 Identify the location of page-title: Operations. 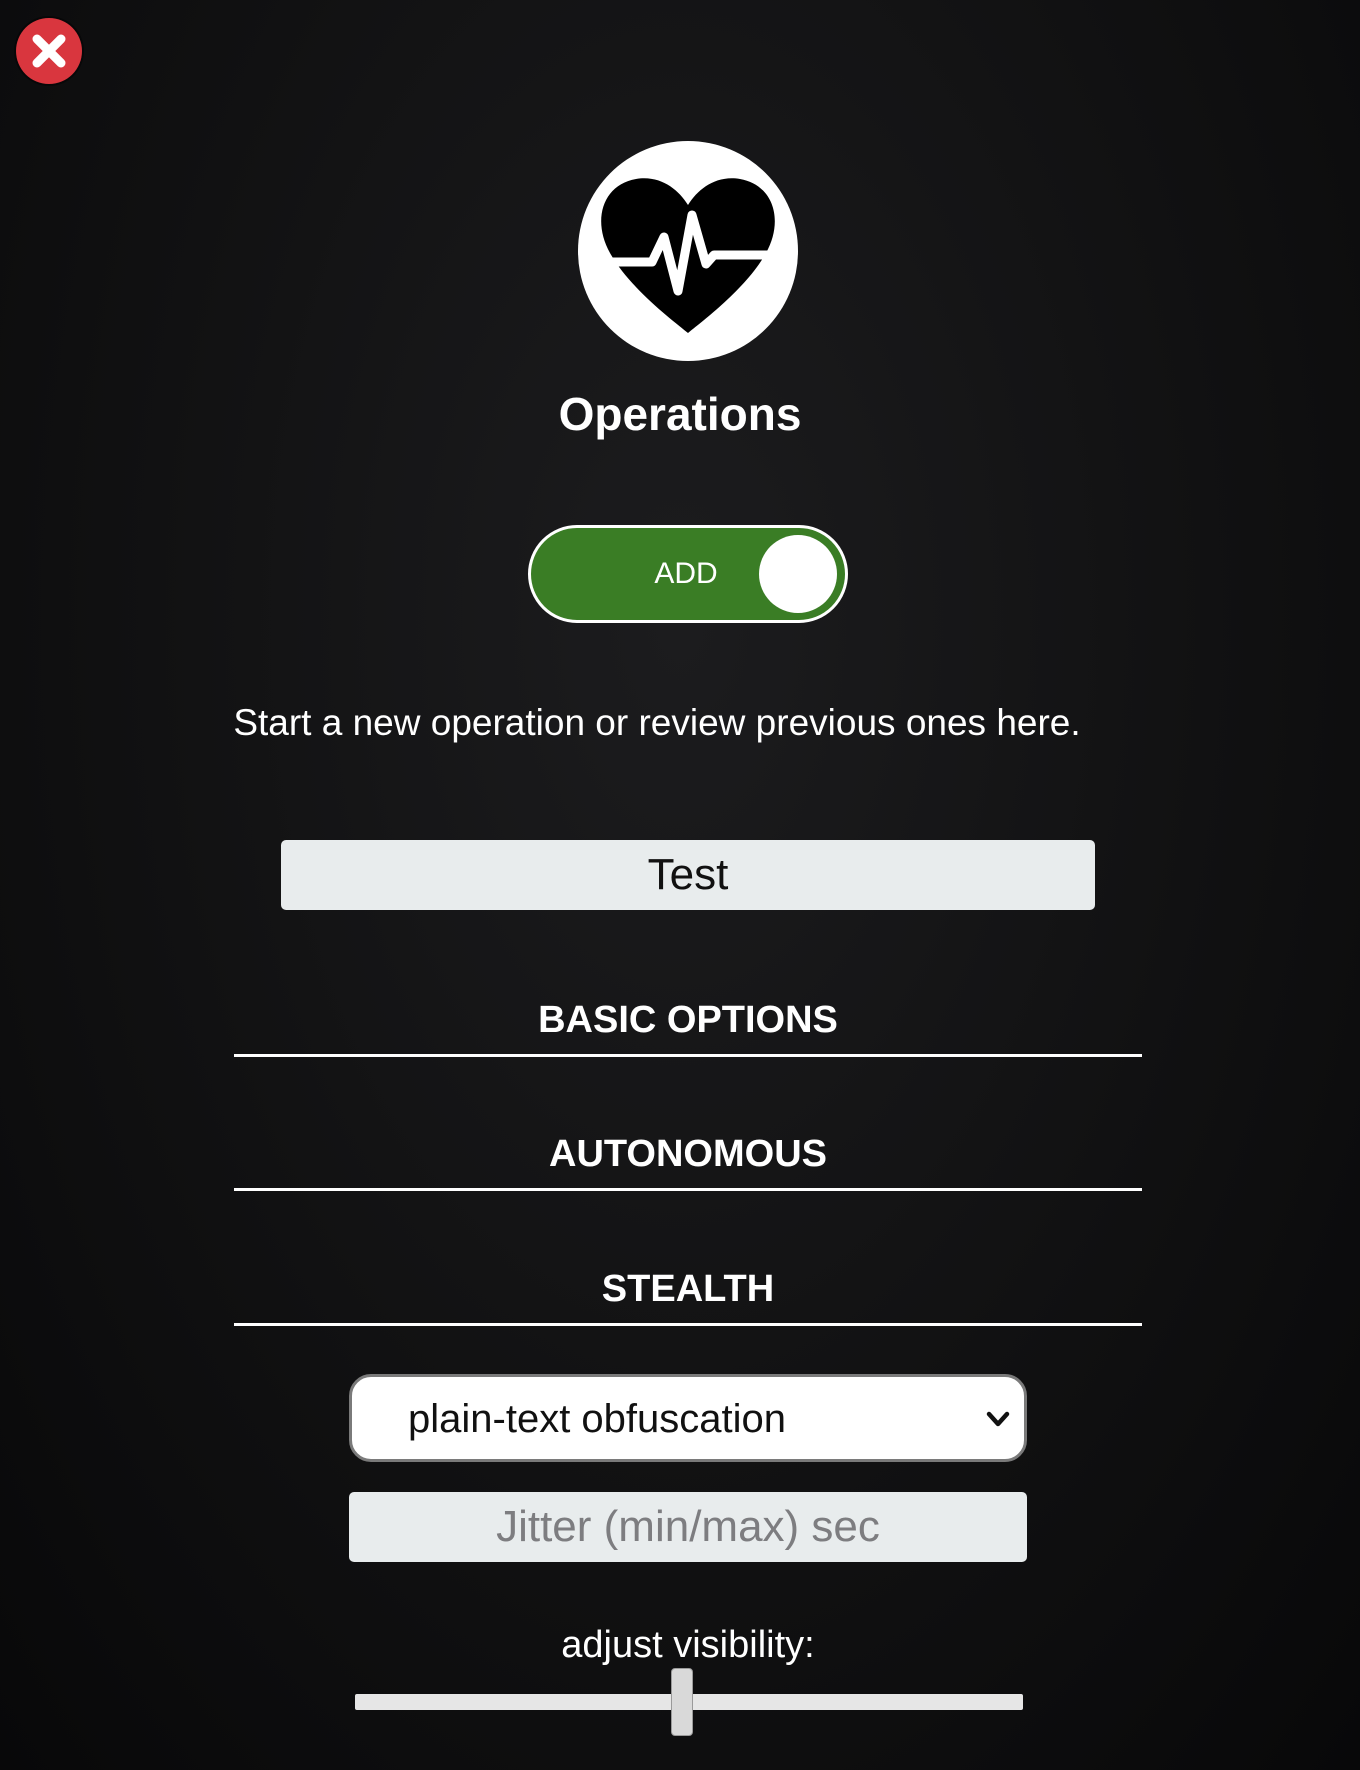
(680, 414).